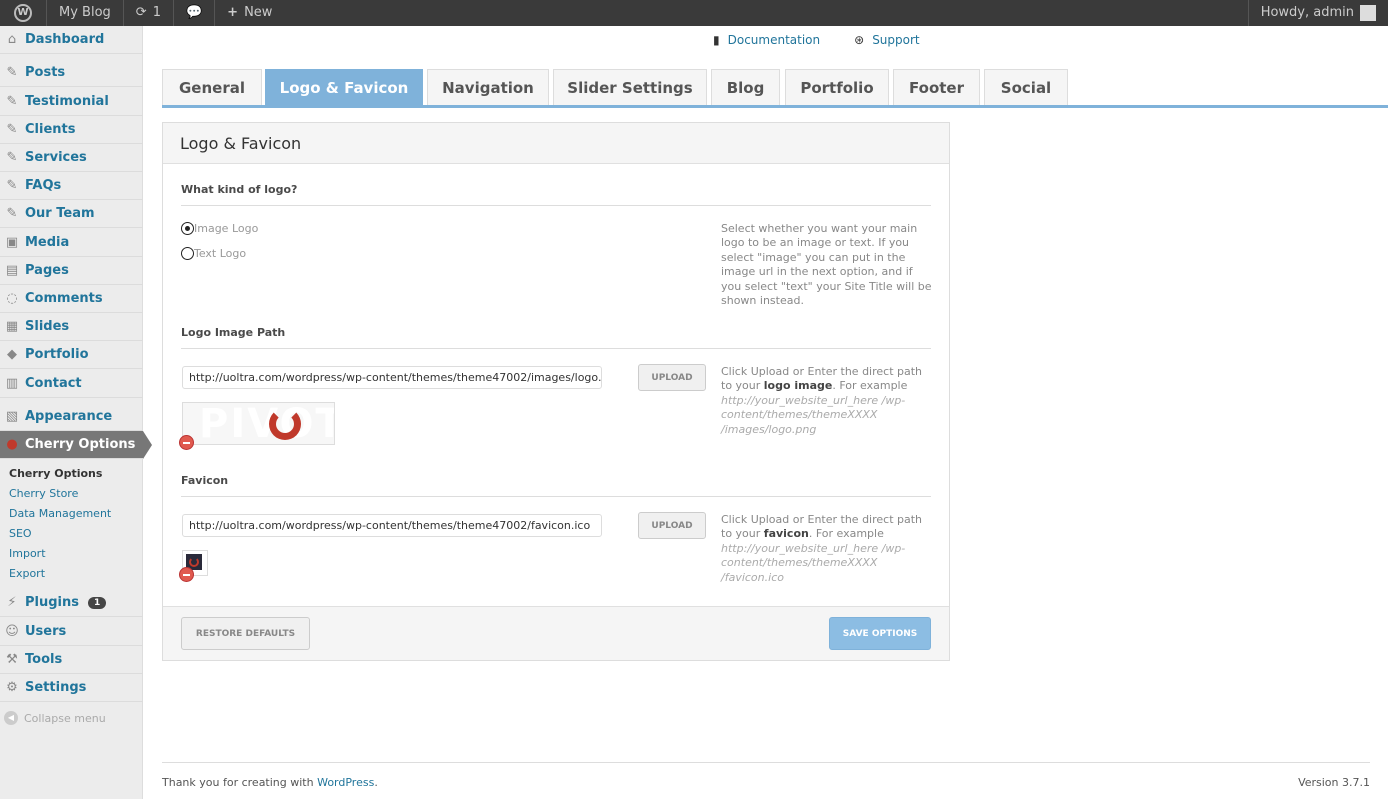 The width and height of the screenshot is (1388, 799). I want to click on sidebar-item-label: Testimonial, so click(67, 101).